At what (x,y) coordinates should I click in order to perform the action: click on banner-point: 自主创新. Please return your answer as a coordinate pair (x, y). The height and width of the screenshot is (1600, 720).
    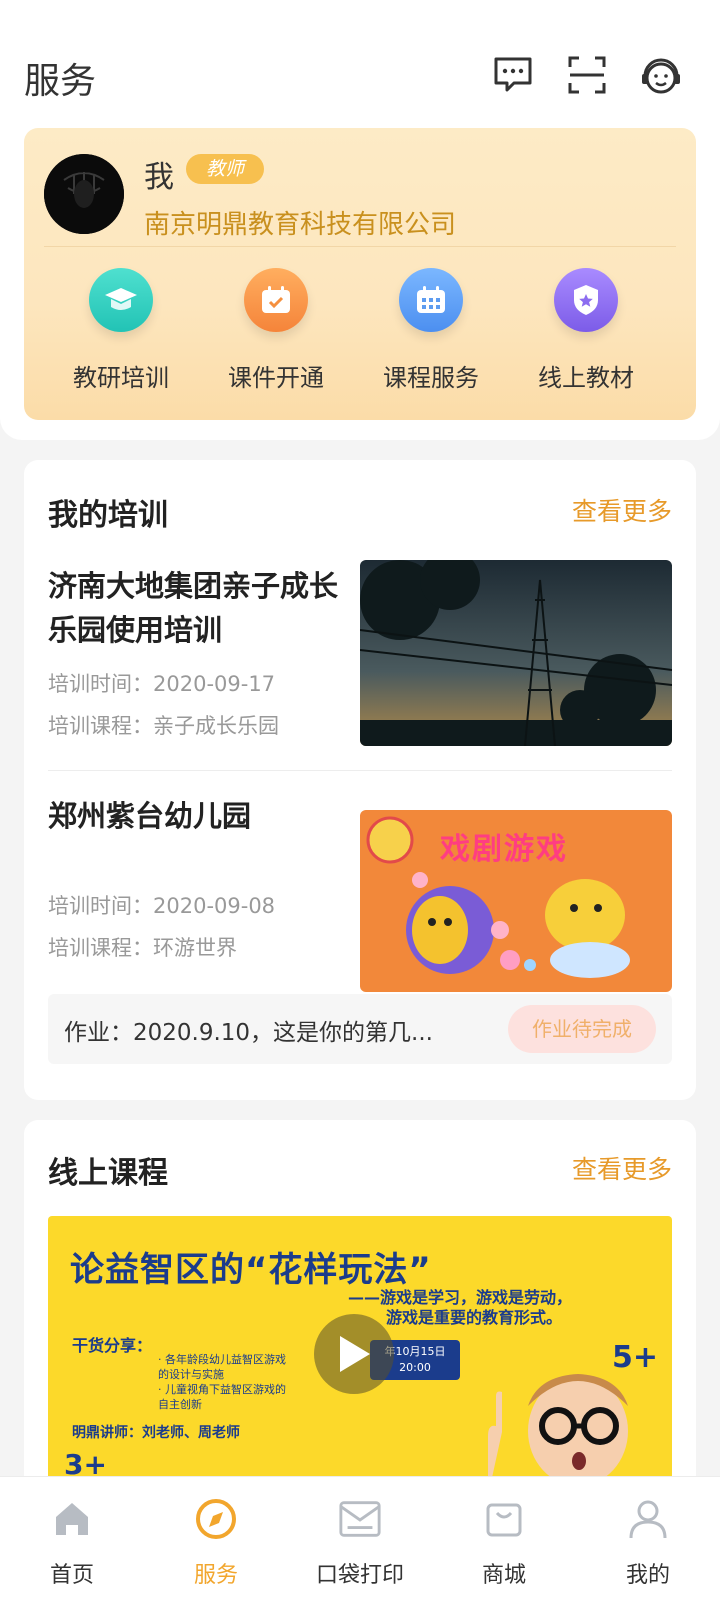
    Looking at the image, I should click on (180, 1404).